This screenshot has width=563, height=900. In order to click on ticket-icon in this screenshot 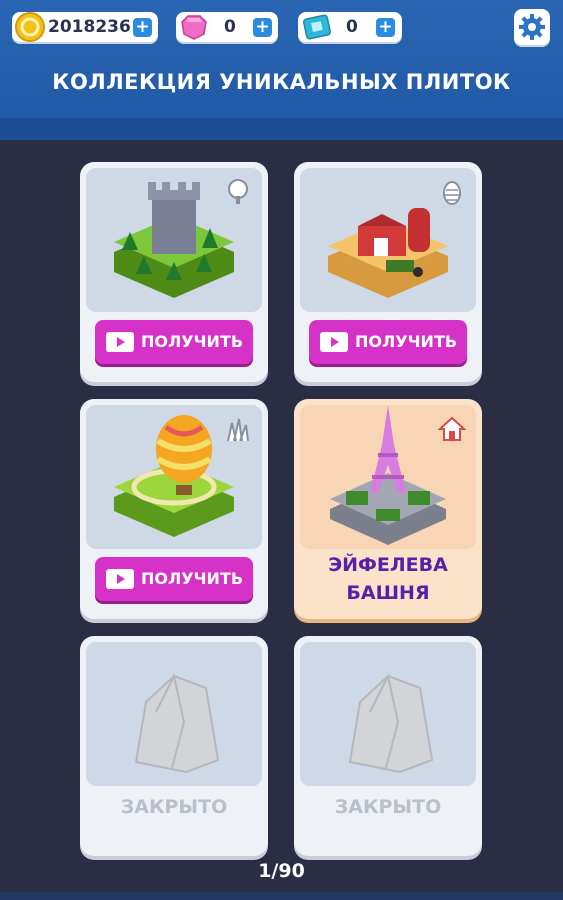, I will do `click(317, 27)`.